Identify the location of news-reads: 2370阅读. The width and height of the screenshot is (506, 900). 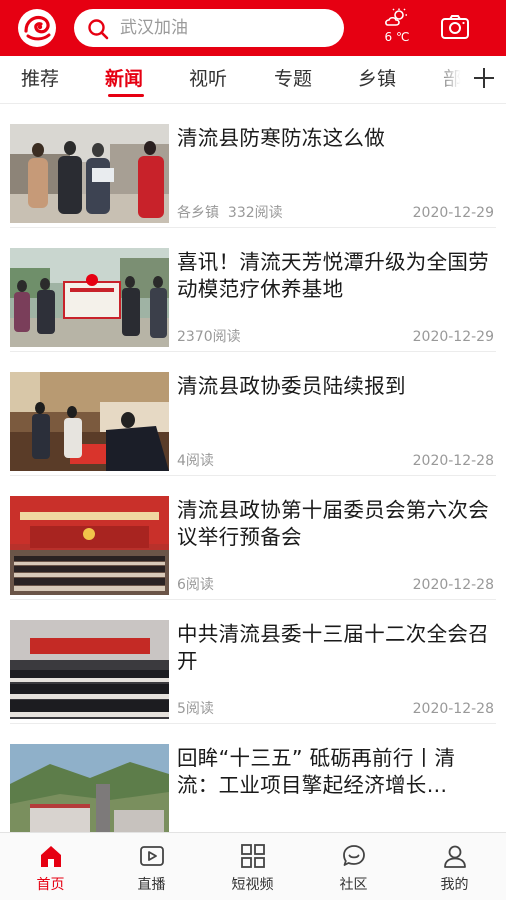
(209, 337).